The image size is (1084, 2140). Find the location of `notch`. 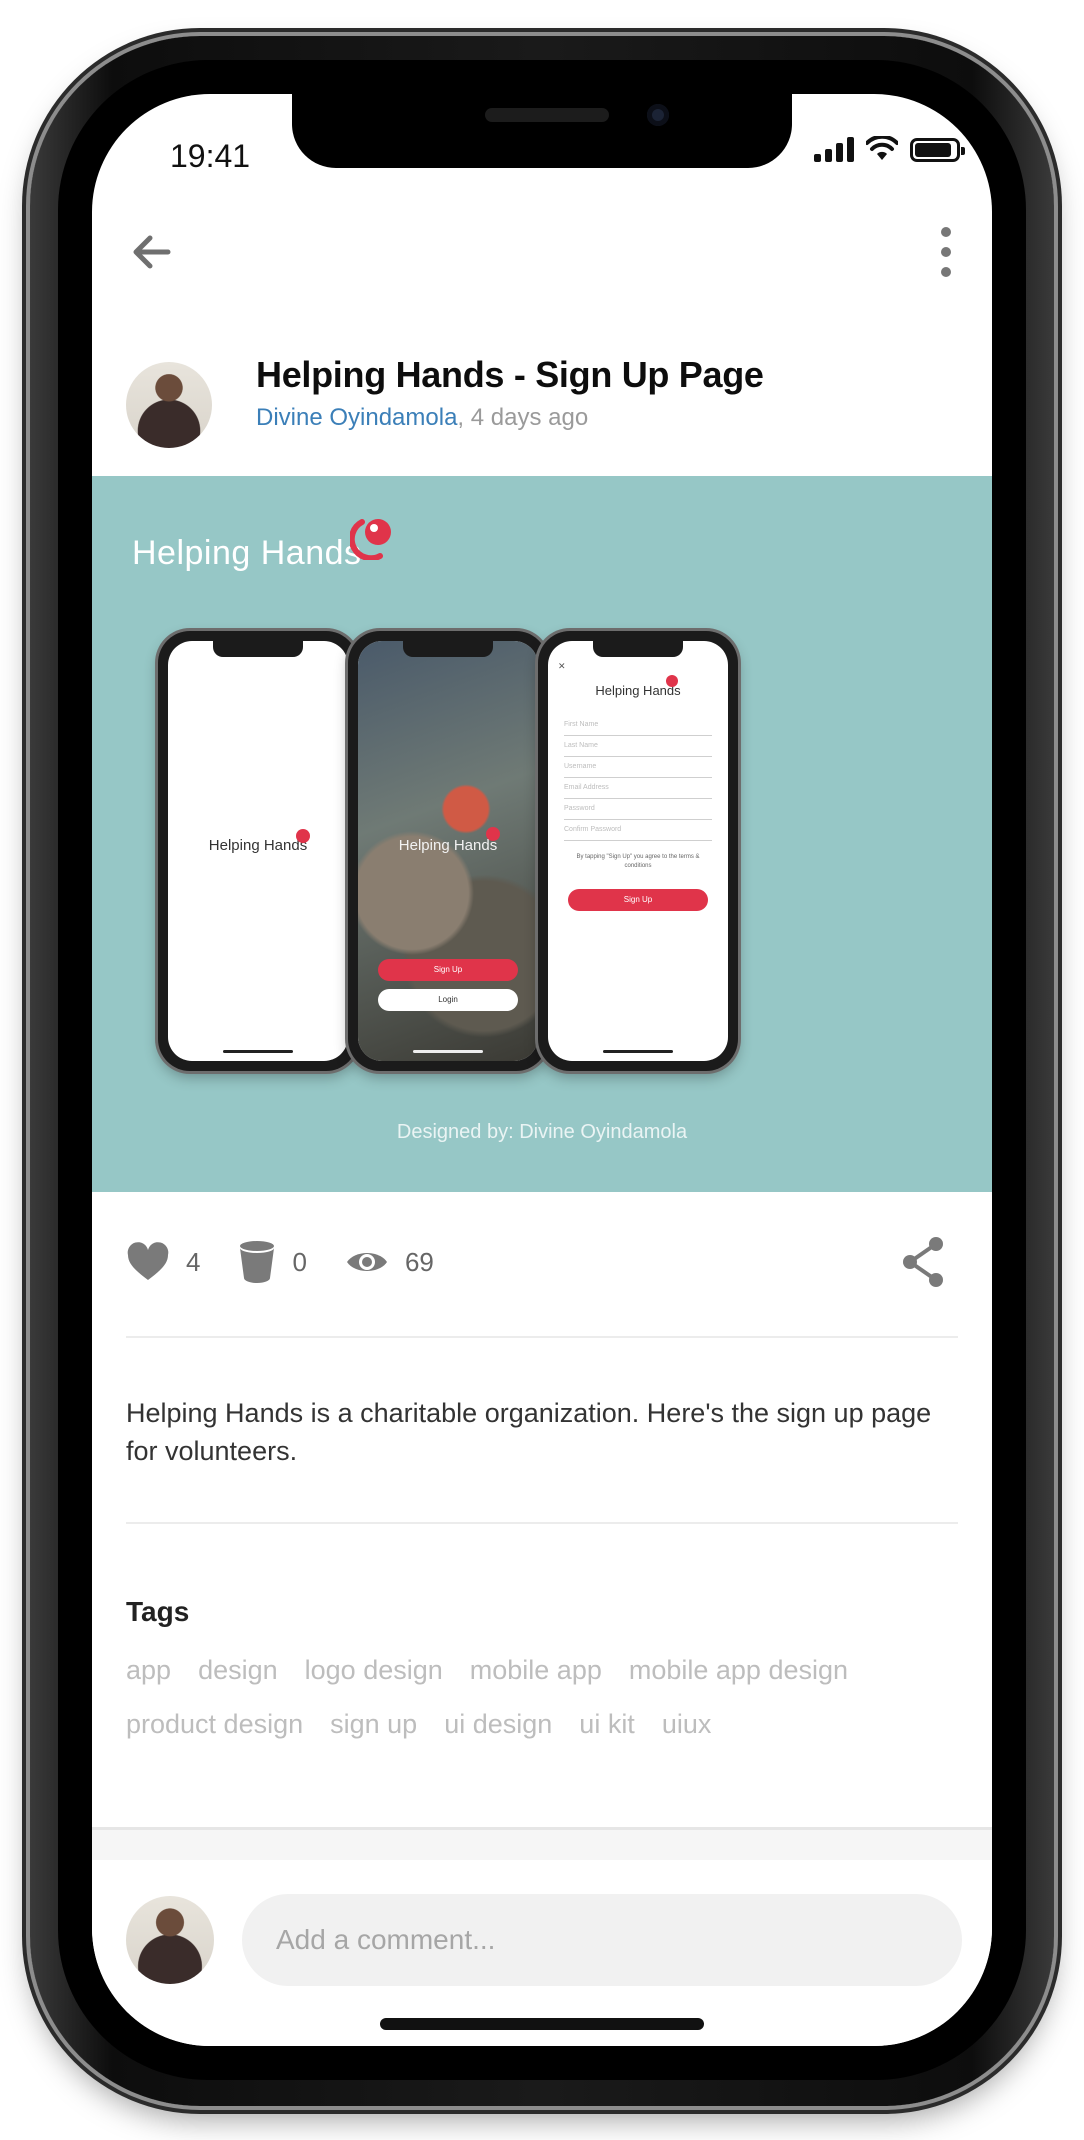

notch is located at coordinates (542, 131).